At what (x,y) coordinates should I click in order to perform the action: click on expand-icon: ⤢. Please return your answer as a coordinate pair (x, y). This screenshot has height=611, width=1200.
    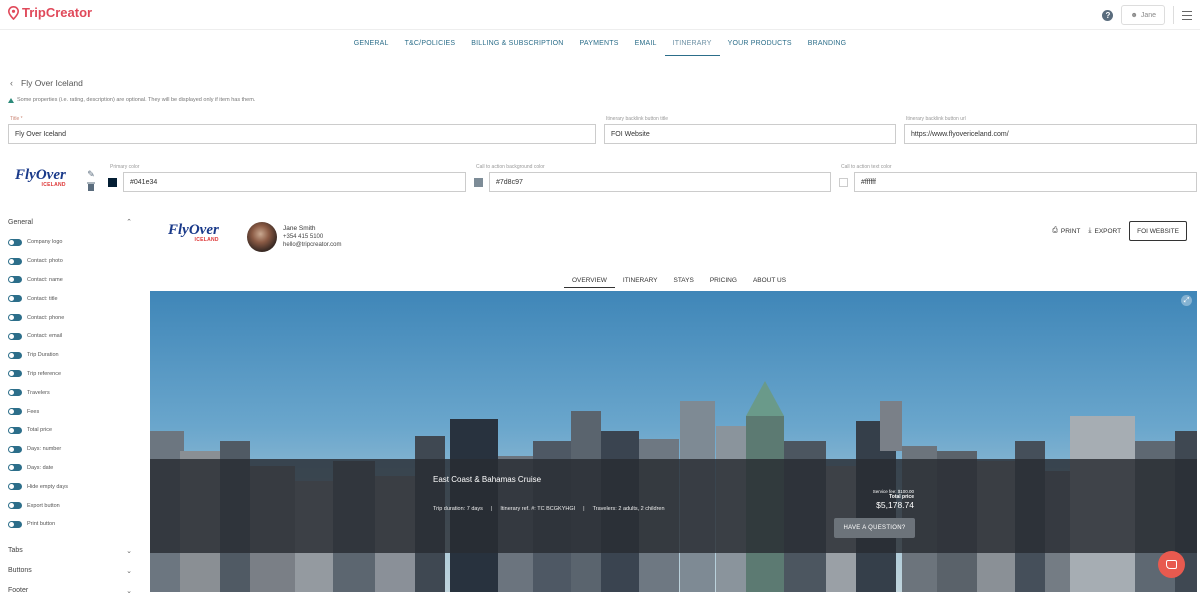
    Looking at the image, I should click on (1186, 300).